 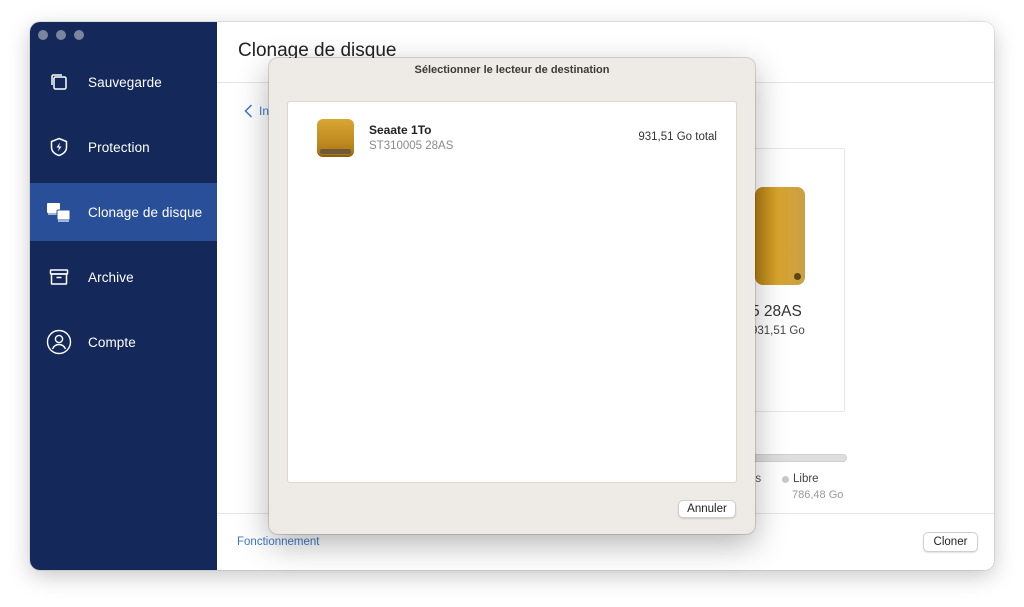 I want to click on sidebar-item-label: Clonage de disque, so click(x=145, y=212).